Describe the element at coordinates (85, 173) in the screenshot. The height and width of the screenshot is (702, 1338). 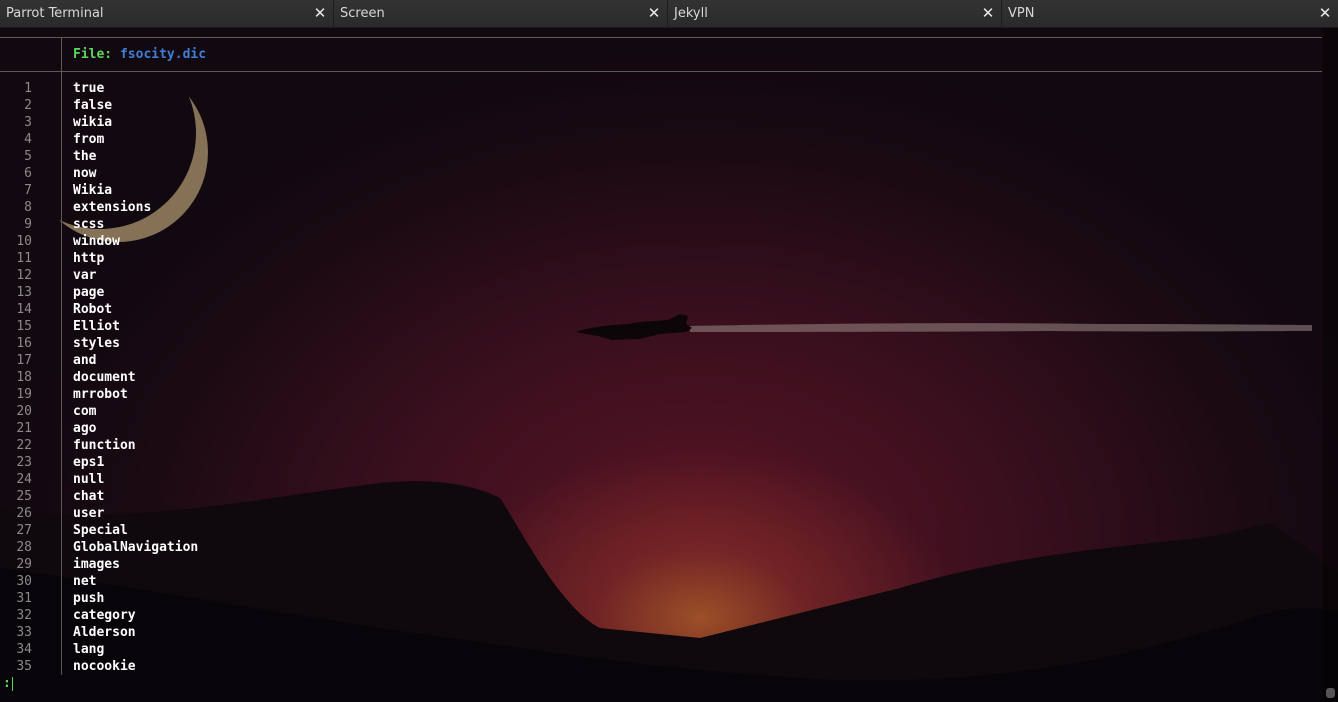
I see `line-text: now` at that location.